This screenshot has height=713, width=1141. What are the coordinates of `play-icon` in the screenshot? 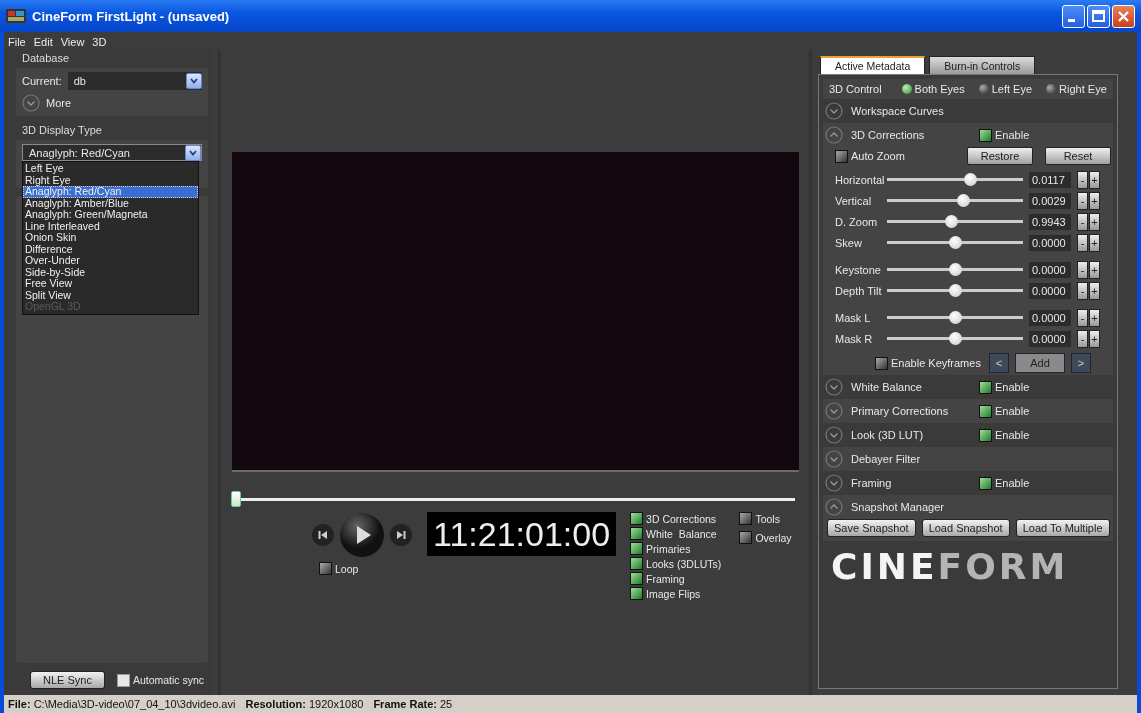 It's located at (362, 535).